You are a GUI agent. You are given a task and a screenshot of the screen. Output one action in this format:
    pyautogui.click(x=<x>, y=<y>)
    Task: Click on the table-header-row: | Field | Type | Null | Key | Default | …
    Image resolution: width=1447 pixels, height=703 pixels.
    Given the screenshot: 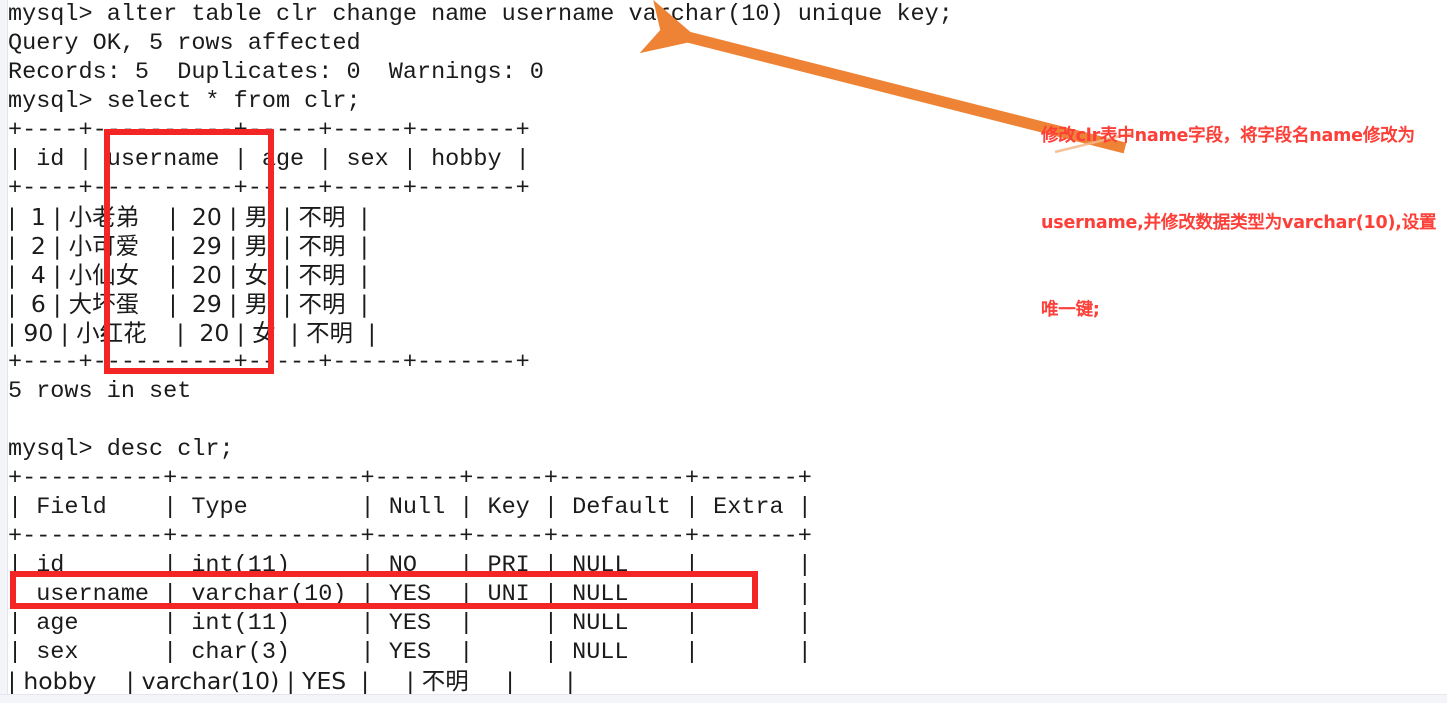 What is the action you would take?
    pyautogui.click(x=410, y=507)
    